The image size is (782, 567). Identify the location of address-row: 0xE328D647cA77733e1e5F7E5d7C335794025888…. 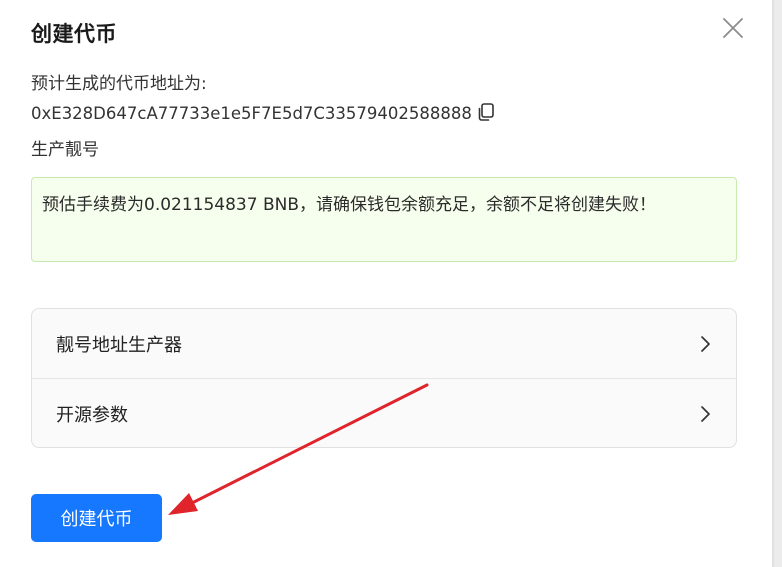
(263, 112).